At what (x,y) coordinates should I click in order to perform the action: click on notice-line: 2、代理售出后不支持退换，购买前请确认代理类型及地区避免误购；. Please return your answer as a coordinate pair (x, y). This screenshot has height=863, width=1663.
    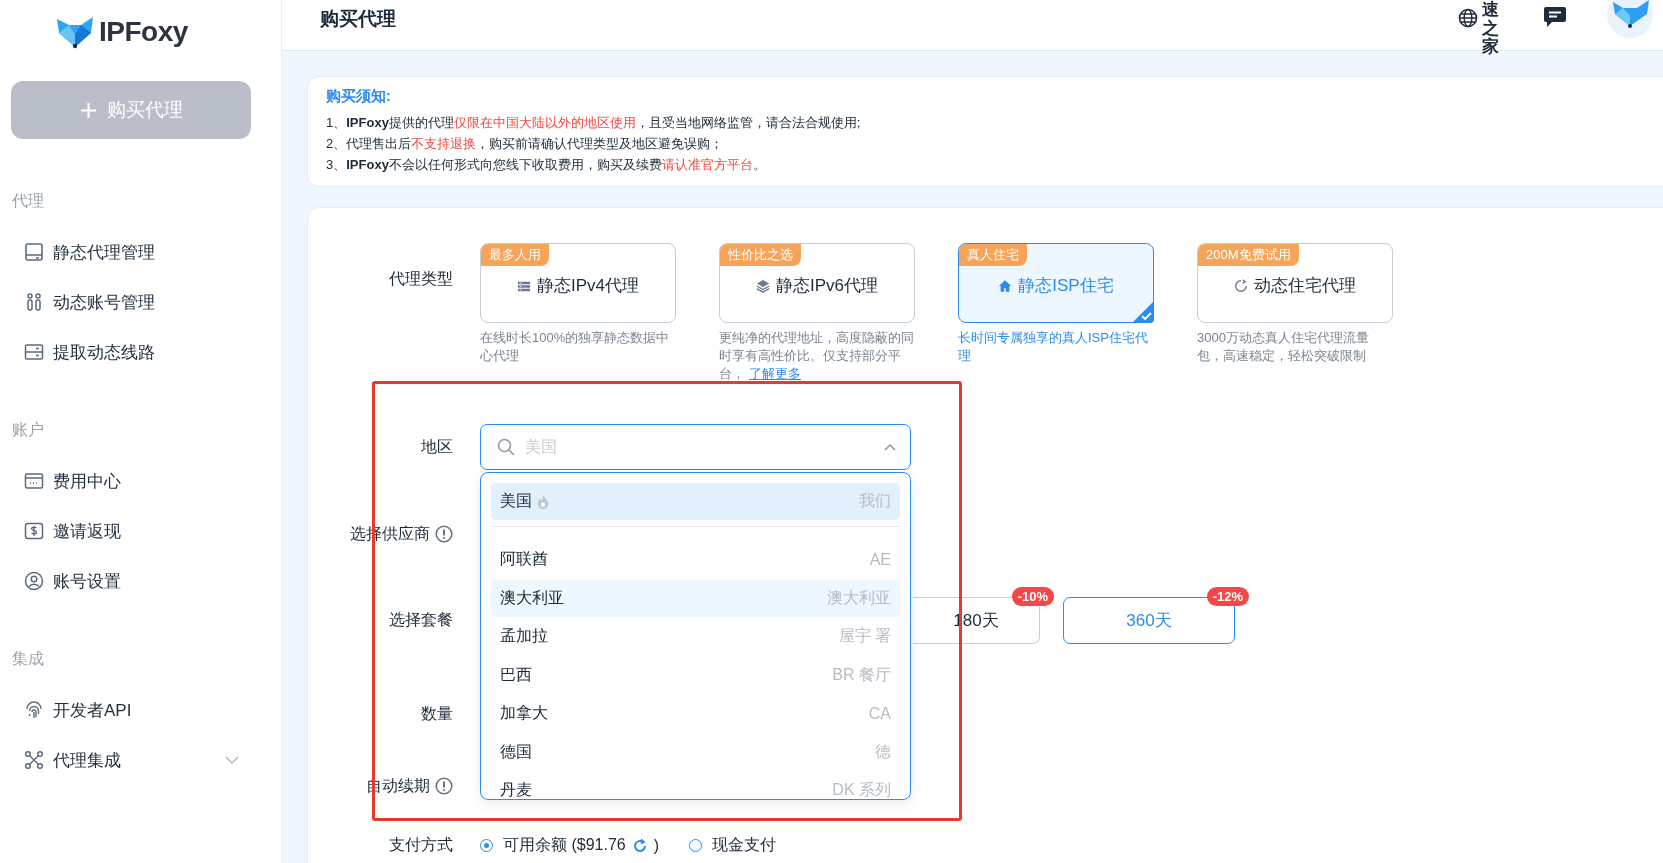
    Looking at the image, I should click on (525, 144).